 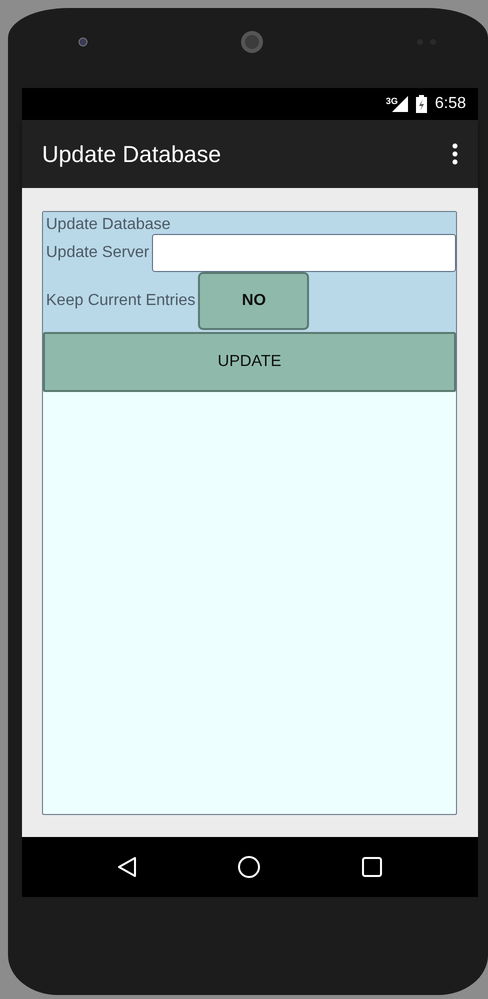 What do you see at coordinates (121, 301) in the screenshot?
I see `field-label: Keep Current Entries` at bounding box center [121, 301].